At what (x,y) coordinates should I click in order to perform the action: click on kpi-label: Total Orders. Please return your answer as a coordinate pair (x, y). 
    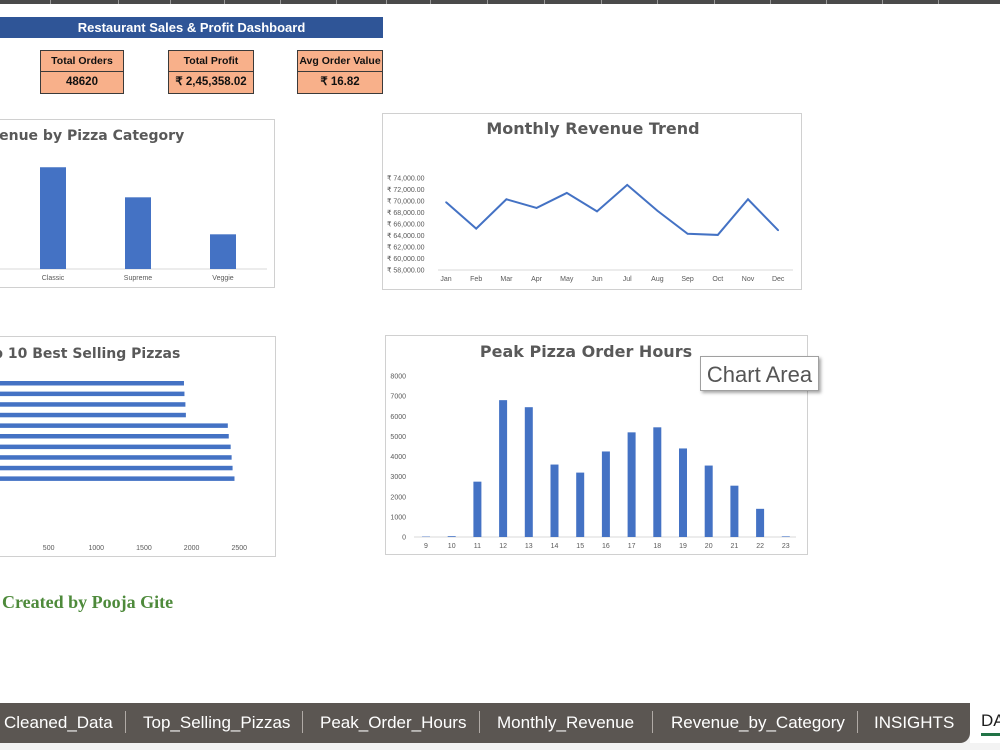
    Looking at the image, I should click on (82, 61).